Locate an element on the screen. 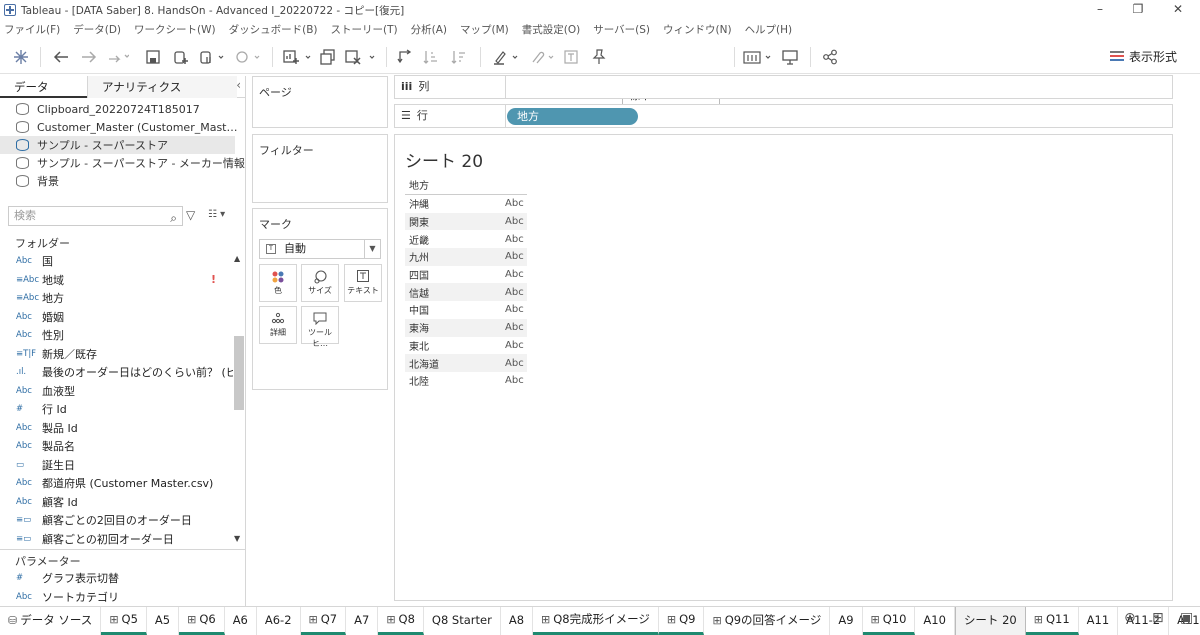  new-story-tab-icon: ▣ is located at coordinates (1186, 618).